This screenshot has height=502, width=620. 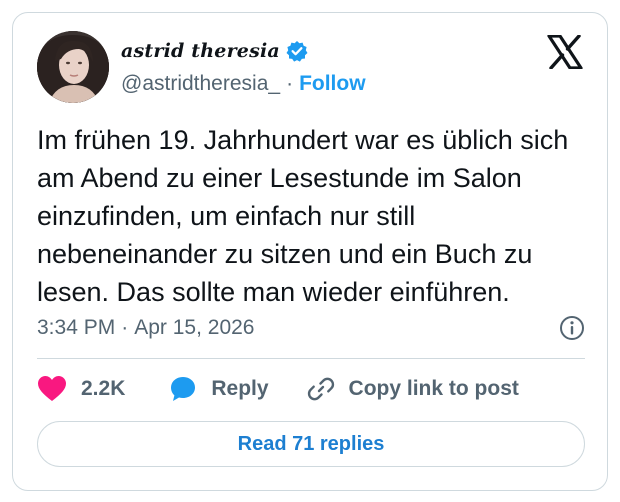 What do you see at coordinates (320, 389) in the screenshot?
I see `link-icon` at bounding box center [320, 389].